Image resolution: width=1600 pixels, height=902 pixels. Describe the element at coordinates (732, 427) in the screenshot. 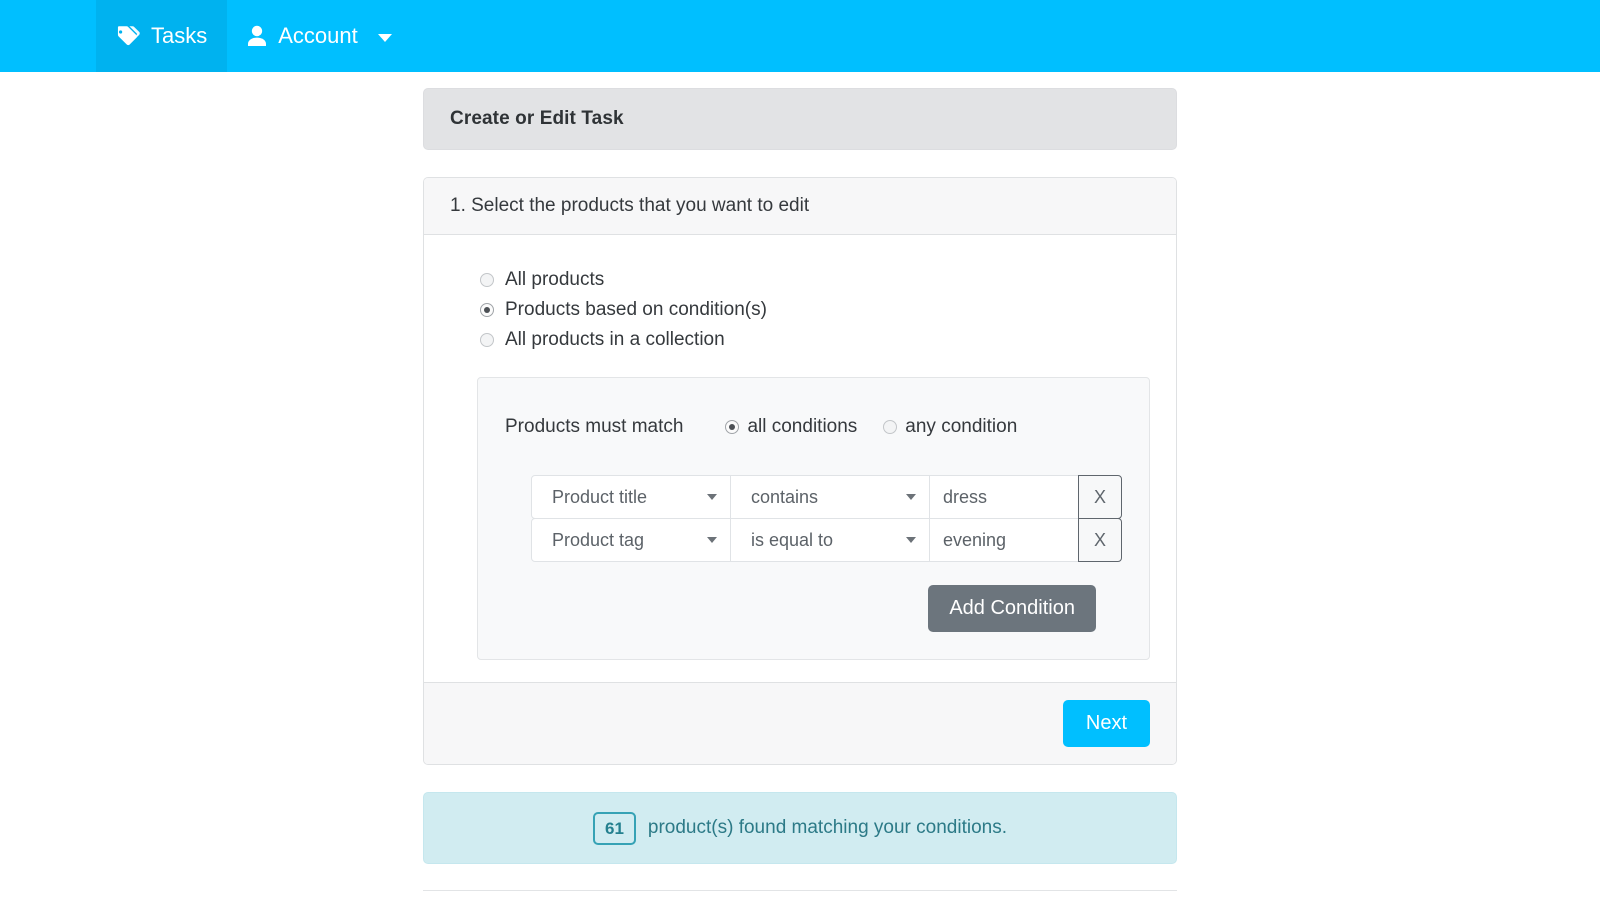

I see `radio-all-conditions` at that location.